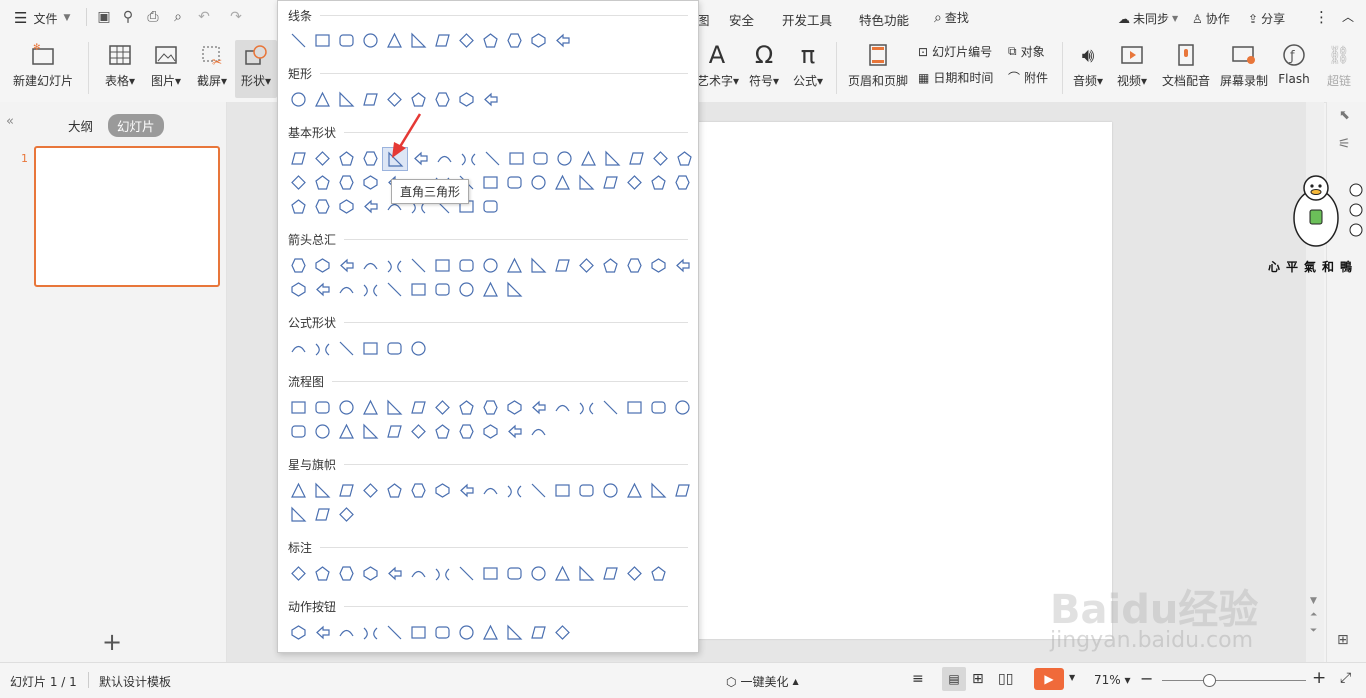 Image resolution: width=1366 pixels, height=698 pixels. What do you see at coordinates (120, 69) in the screenshot?
I see `table-button: 表格▾` at bounding box center [120, 69].